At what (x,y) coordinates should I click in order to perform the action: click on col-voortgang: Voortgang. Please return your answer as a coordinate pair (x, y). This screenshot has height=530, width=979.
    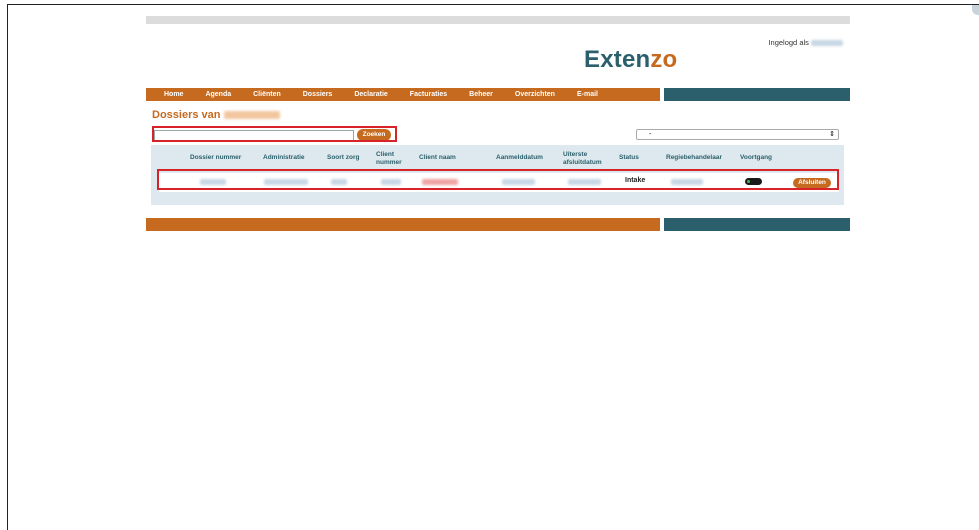
    Looking at the image, I should click on (756, 158).